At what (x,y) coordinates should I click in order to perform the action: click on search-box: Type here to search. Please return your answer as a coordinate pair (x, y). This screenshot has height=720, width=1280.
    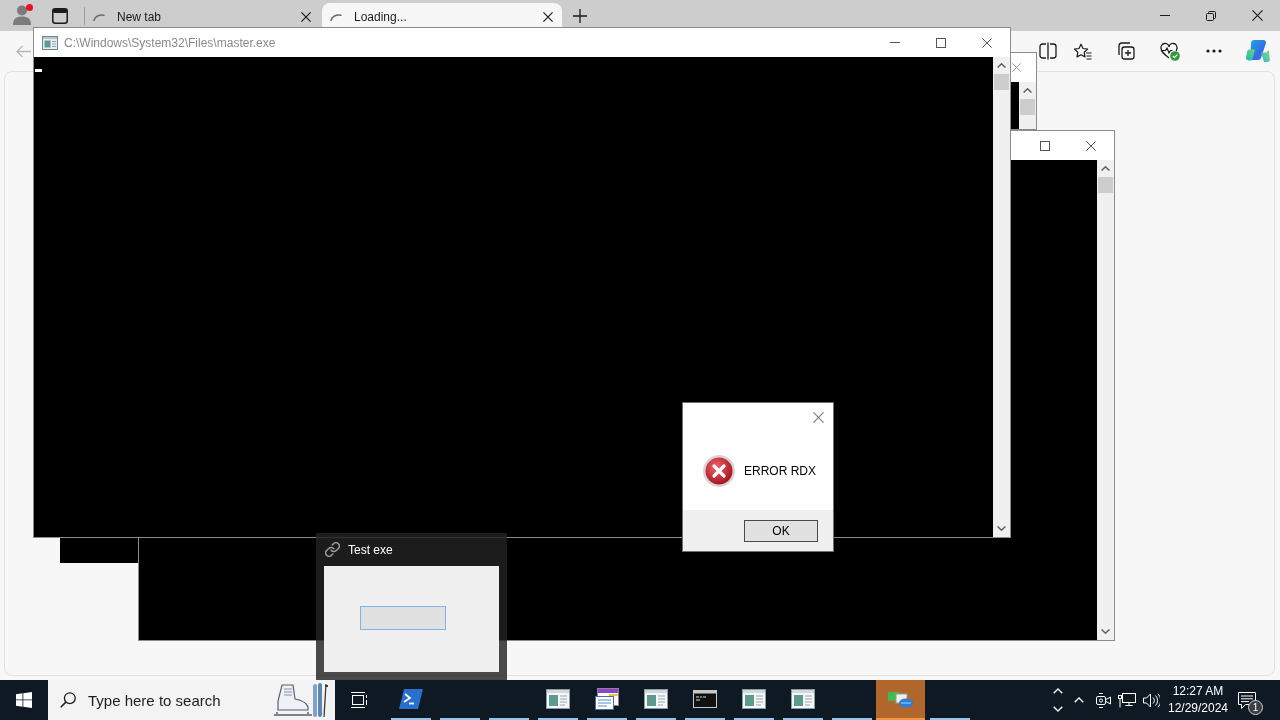
    Looking at the image, I should click on (191, 700).